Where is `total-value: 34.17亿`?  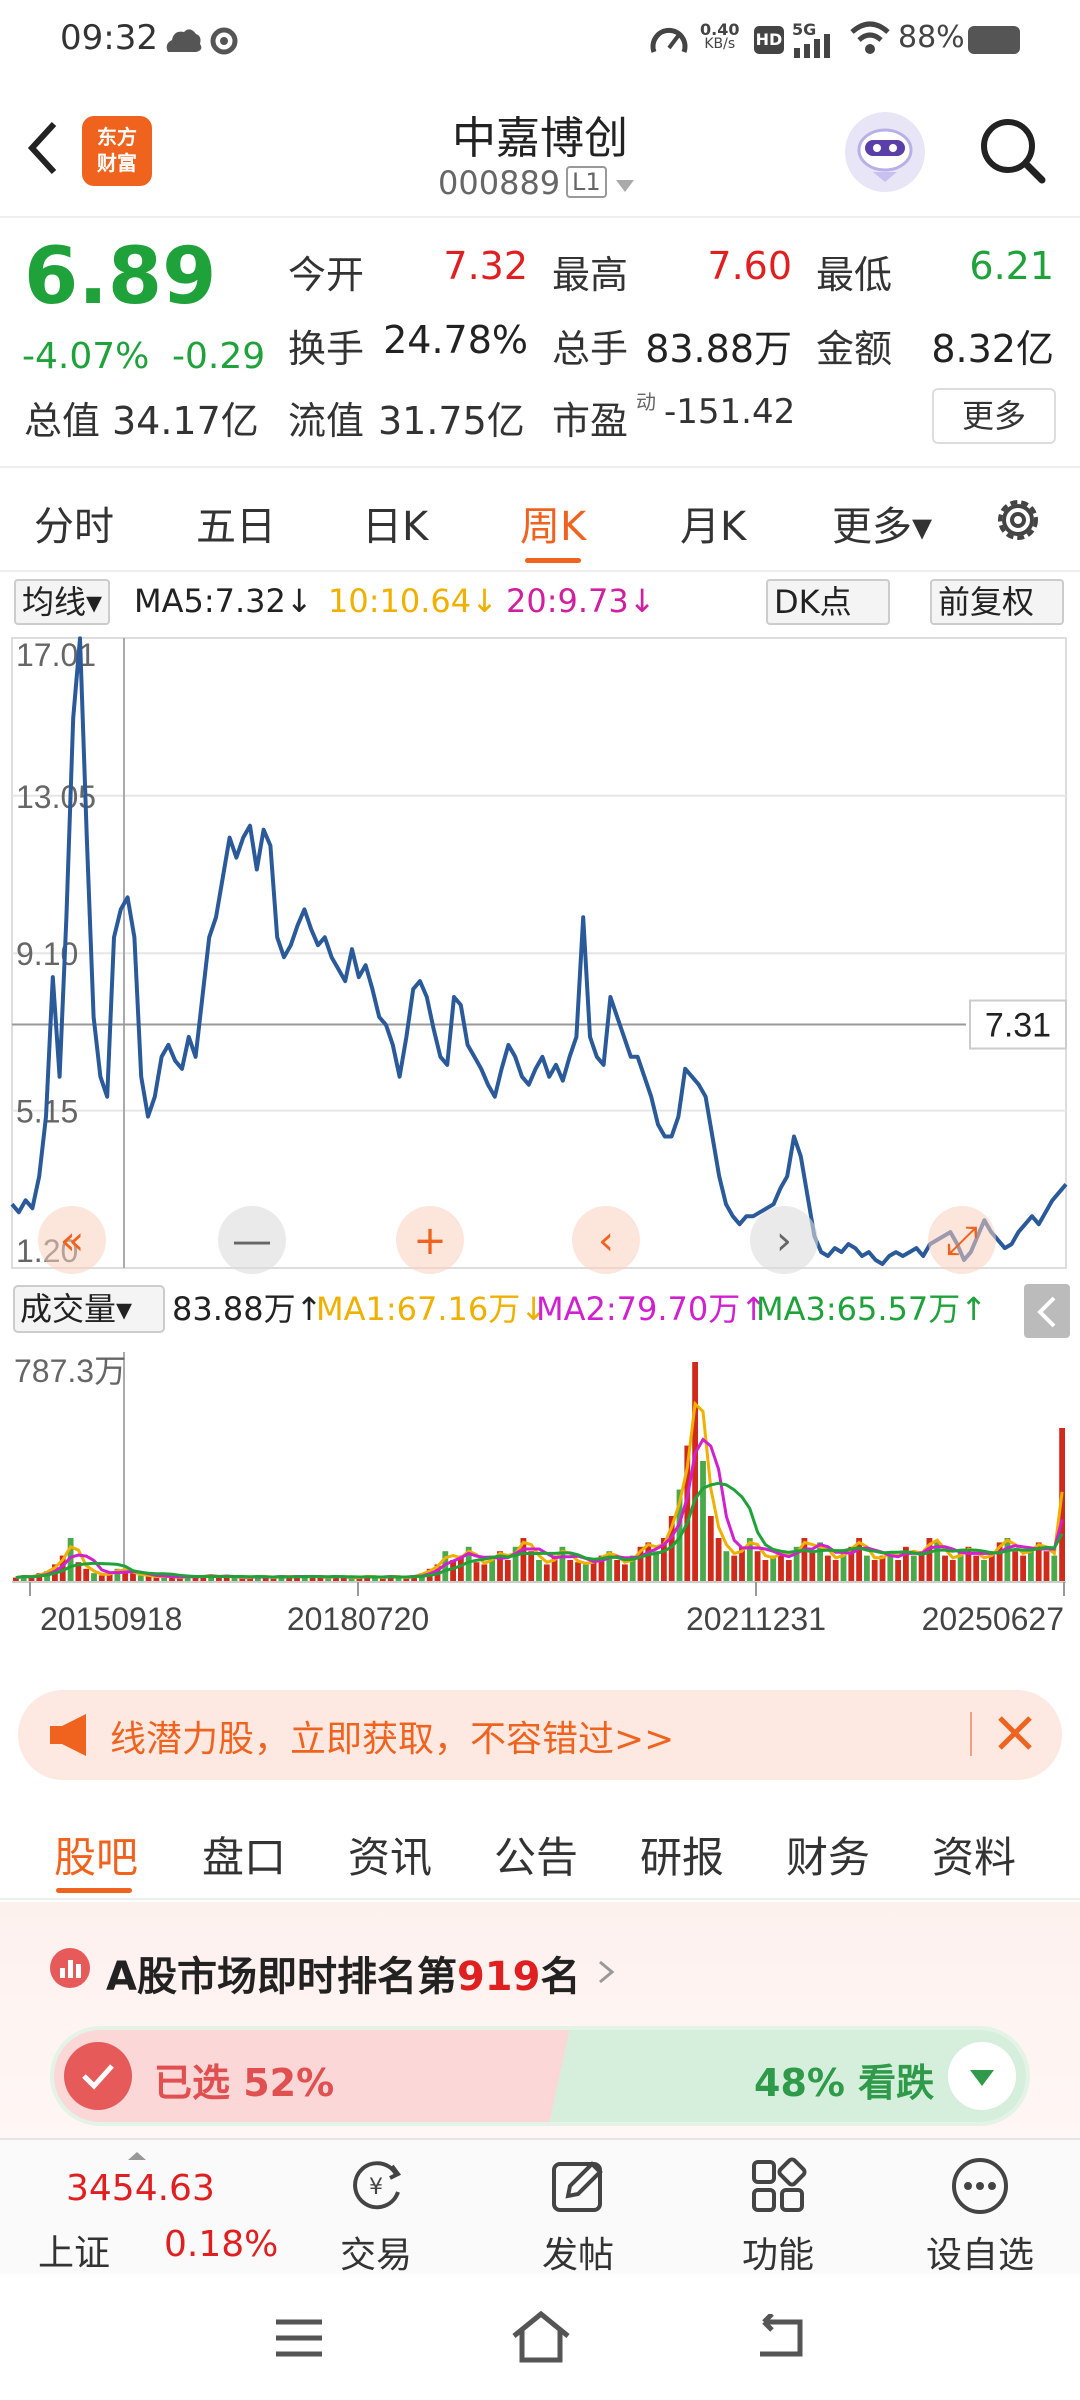
total-value: 34.17亿 is located at coordinates (185, 421).